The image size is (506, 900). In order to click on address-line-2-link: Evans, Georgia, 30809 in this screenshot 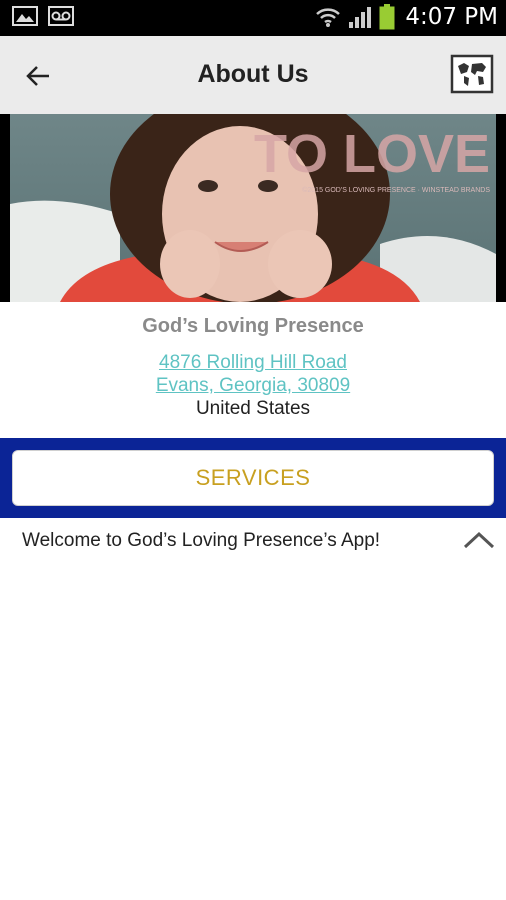, I will do `click(253, 386)`.